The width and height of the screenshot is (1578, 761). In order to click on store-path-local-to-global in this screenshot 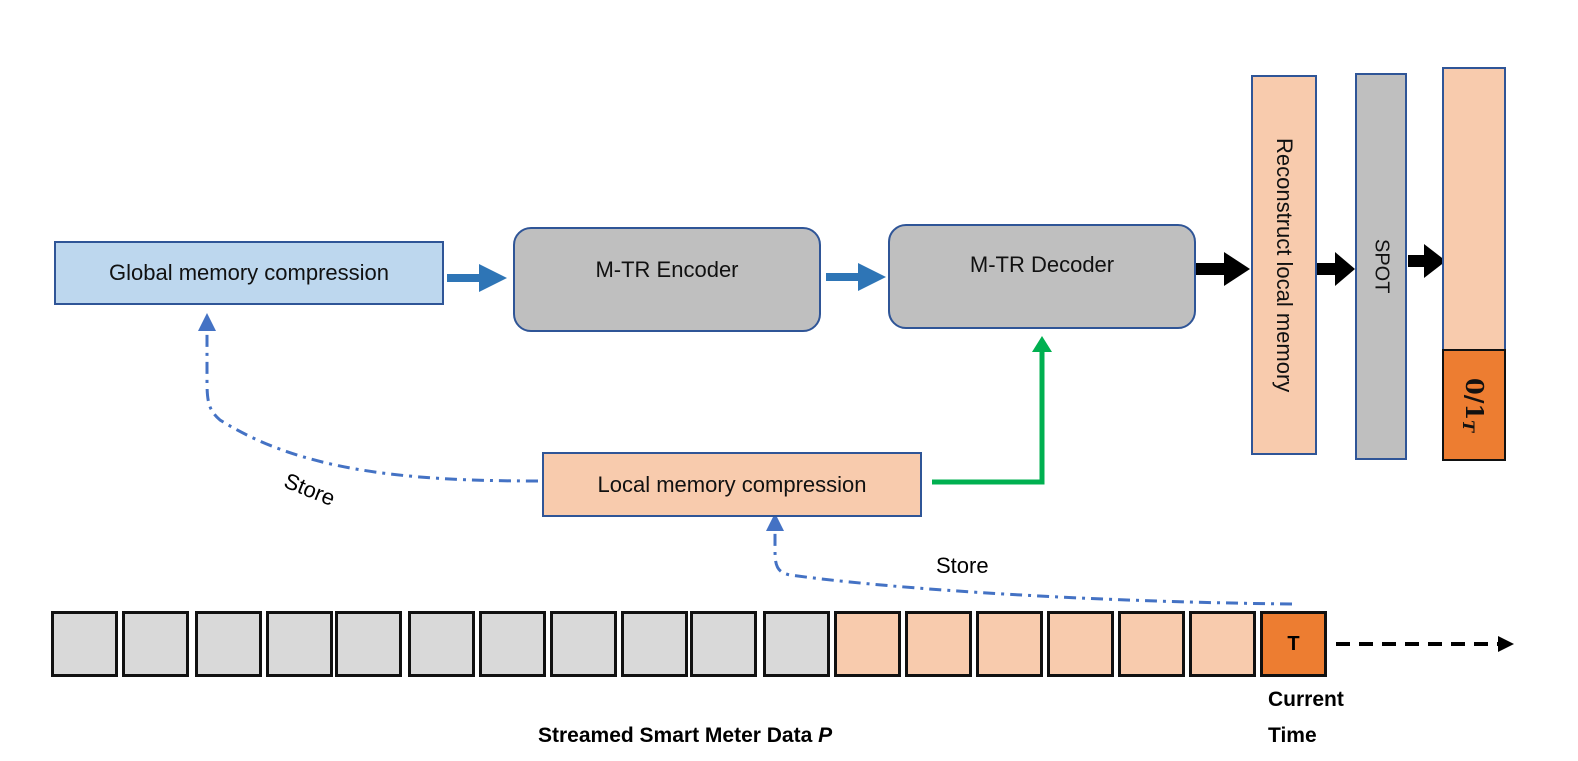, I will do `click(368, 398)`.